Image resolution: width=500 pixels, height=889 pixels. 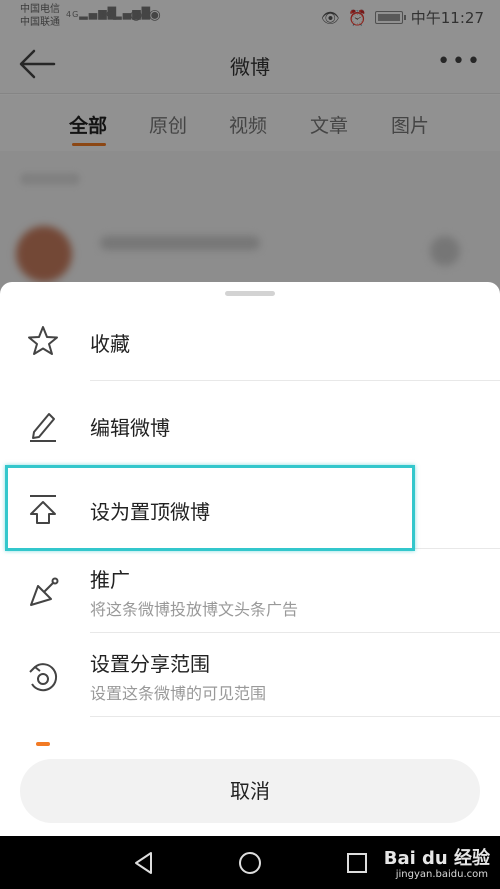 What do you see at coordinates (110, 344) in the screenshot?
I see `menu-item-label: 收藏` at bounding box center [110, 344].